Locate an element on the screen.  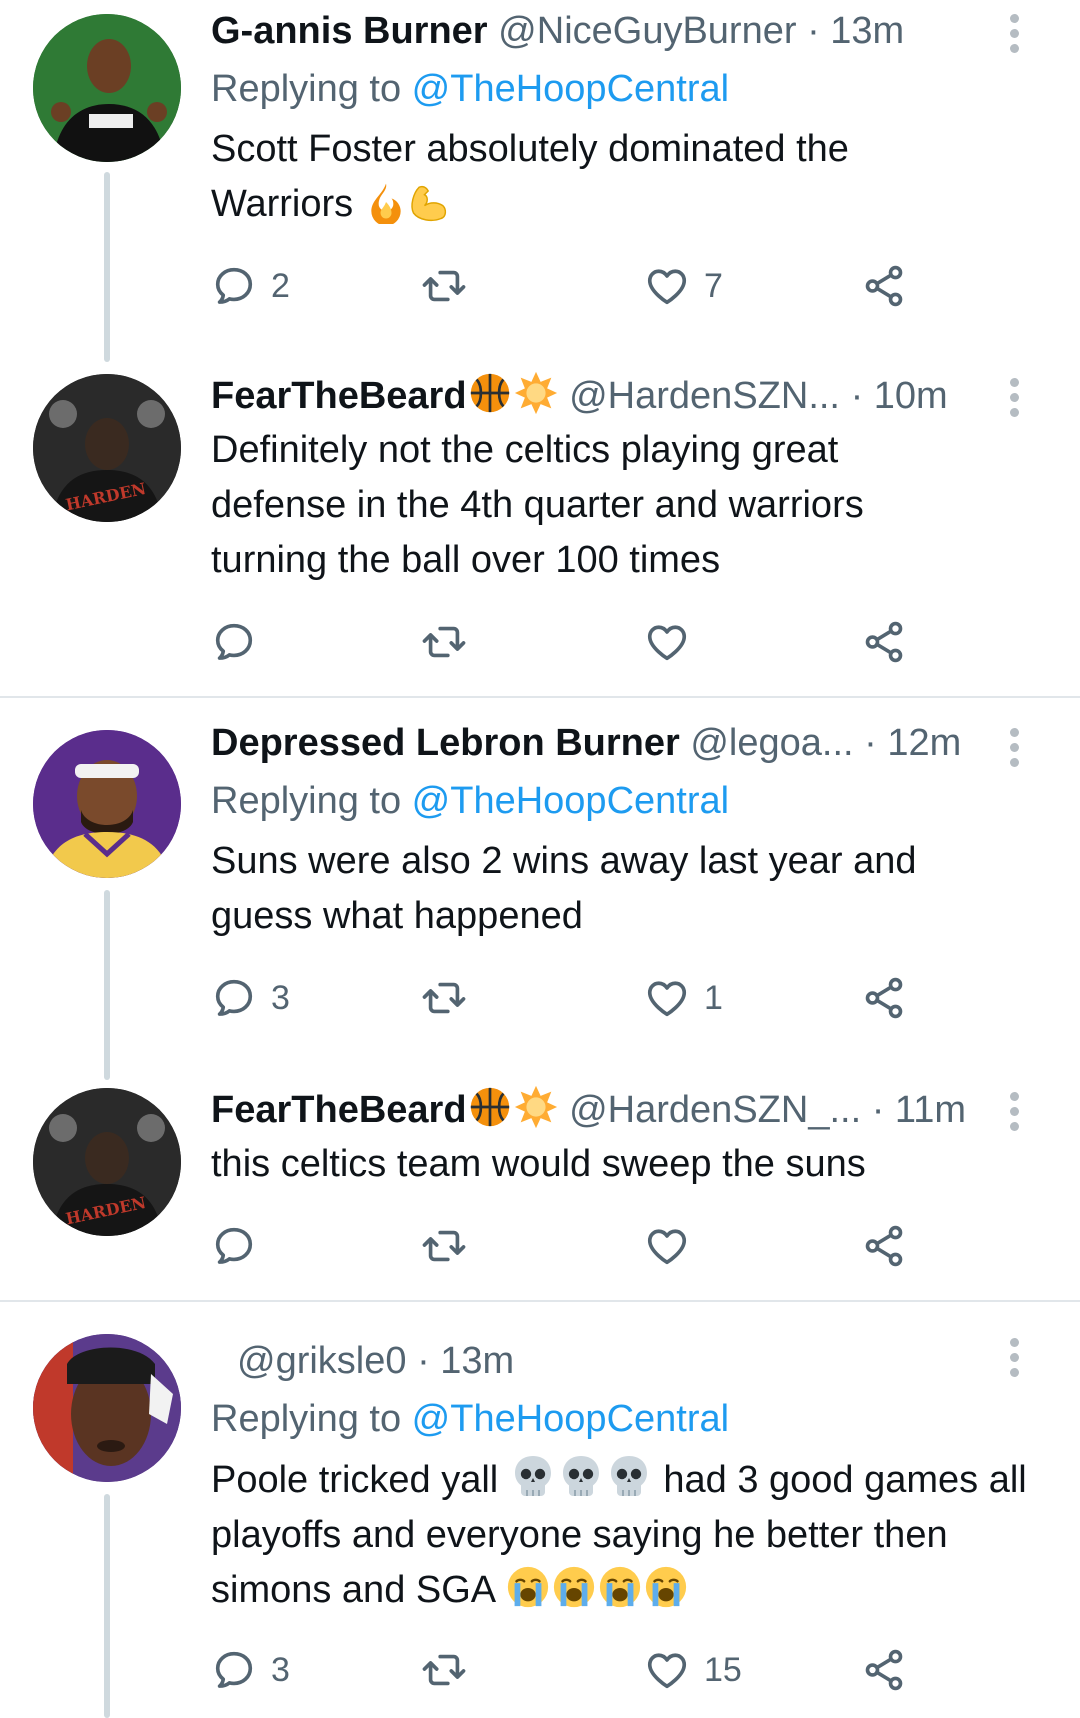
tweet-actions: 3 15 is located at coordinates (571, 1670).